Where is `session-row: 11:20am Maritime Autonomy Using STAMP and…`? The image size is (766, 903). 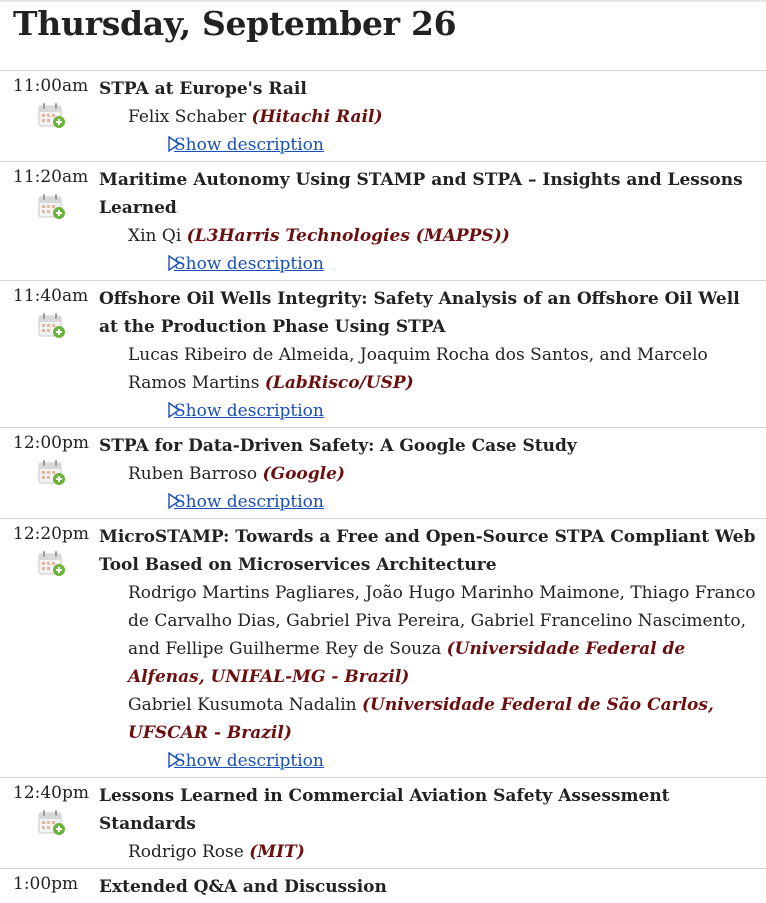 session-row: 11:20am Maritime Autonomy Using STAMP and… is located at coordinates (383, 220).